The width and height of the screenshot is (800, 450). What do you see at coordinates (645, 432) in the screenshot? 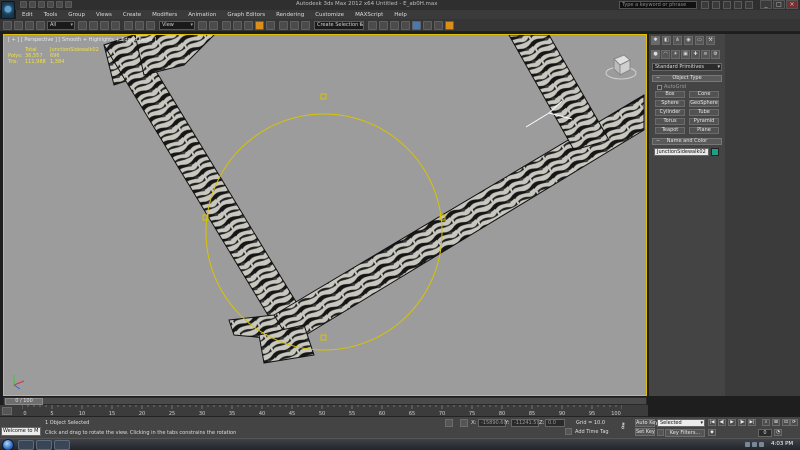
I see `set-key-button: Set Key` at bounding box center [645, 432].